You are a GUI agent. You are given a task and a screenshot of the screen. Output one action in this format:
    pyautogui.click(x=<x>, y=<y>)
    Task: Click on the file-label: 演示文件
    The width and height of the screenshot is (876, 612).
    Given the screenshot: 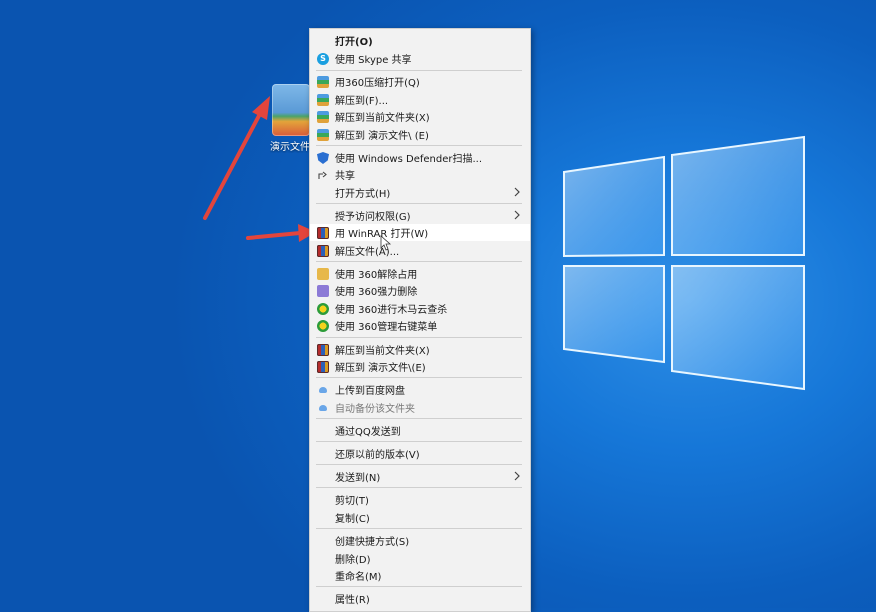 What is the action you would take?
    pyautogui.click(x=290, y=147)
    